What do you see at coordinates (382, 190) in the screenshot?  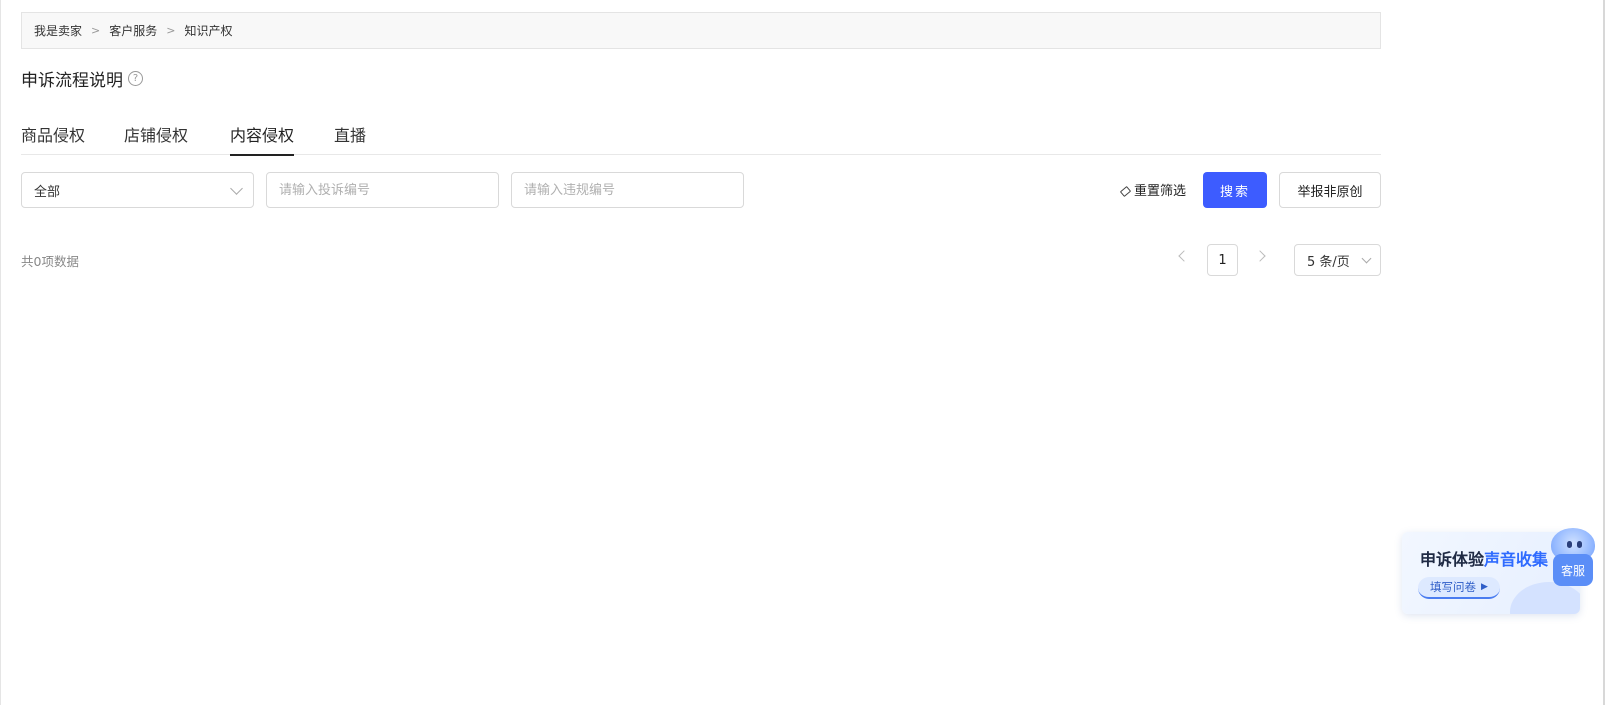 I see `complaint-number-input` at bounding box center [382, 190].